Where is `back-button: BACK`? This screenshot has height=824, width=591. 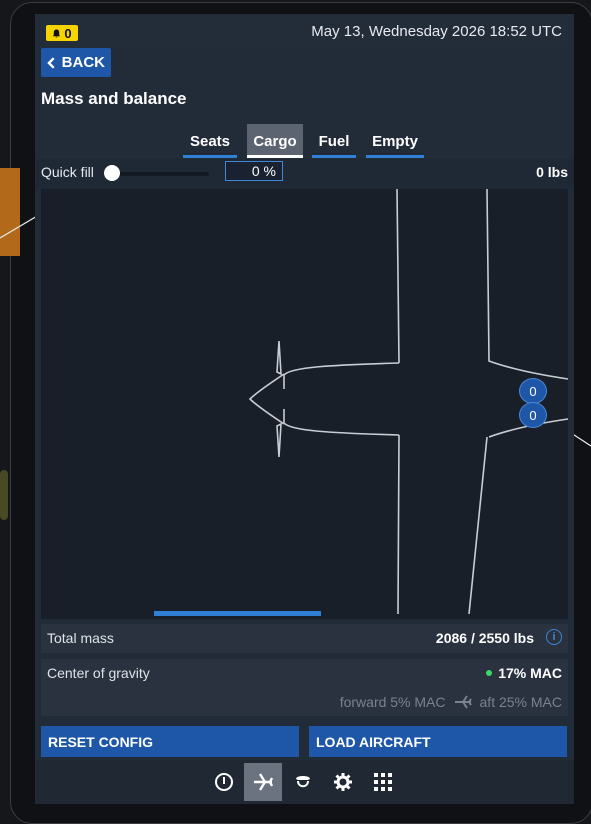
back-button: BACK is located at coordinates (76, 62).